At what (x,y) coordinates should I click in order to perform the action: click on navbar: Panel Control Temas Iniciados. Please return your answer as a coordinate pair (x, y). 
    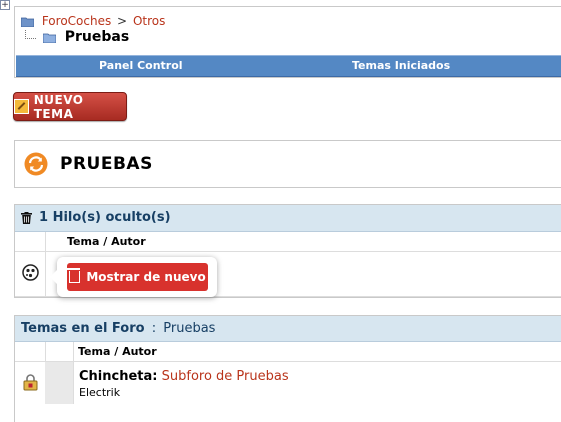
    Looking at the image, I should click on (288, 66).